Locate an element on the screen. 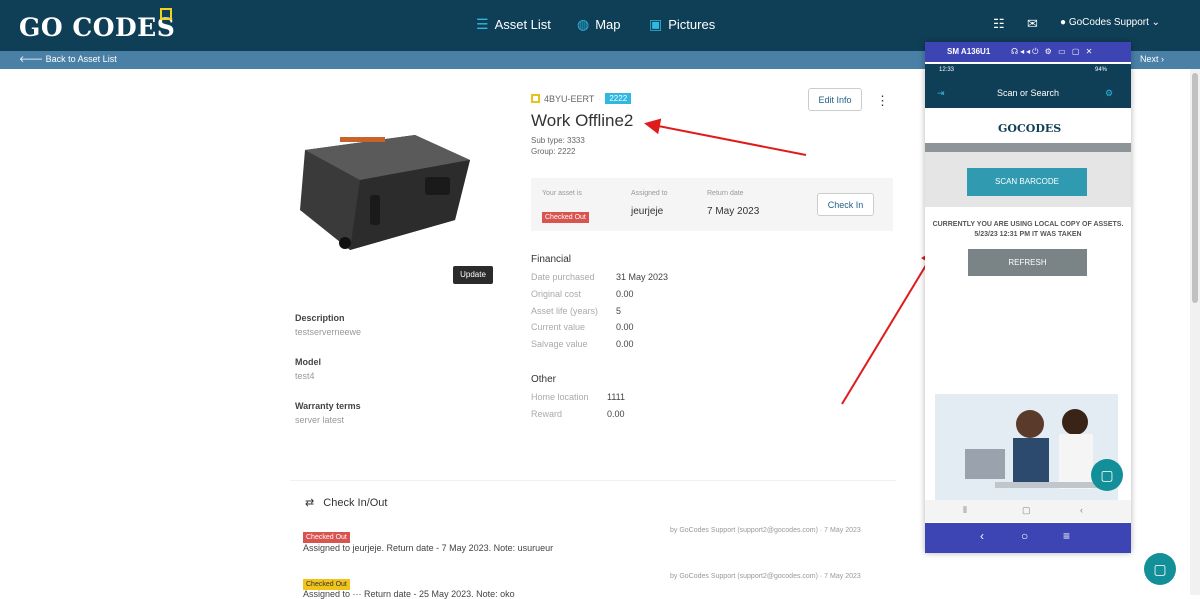 Image resolution: width=1200 pixels, height=599 pixels. scan-barcode-button: SCAN BARCODE is located at coordinates (1027, 182).